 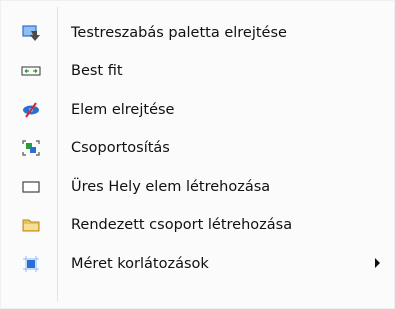 I want to click on menu-item-size-constraints: Méret korlátozások, so click(x=197, y=264).